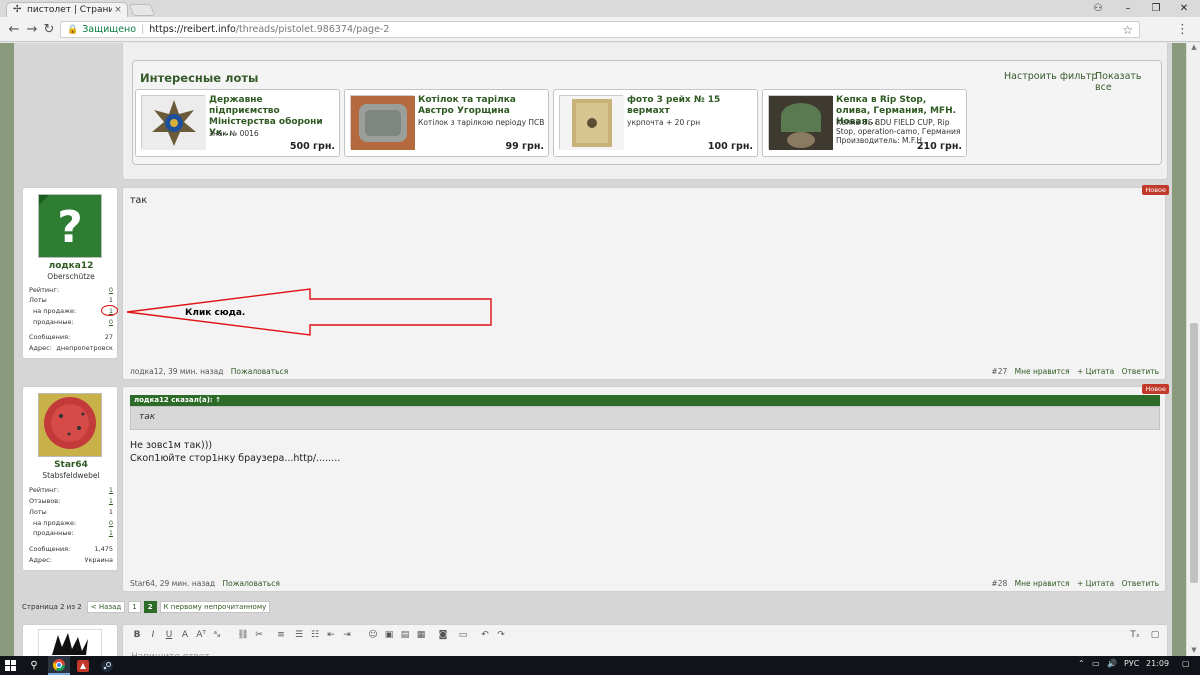 Image resolution: width=1200 pixels, height=675 pixels. What do you see at coordinates (185, 635) in the screenshot?
I see `font-color-icon: A` at bounding box center [185, 635].